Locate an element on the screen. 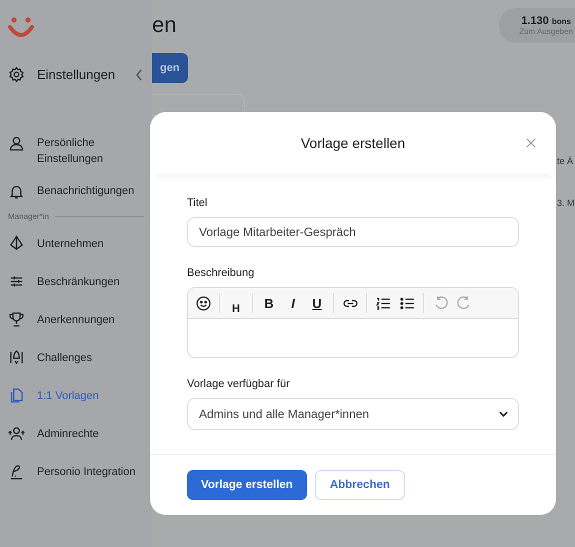 Image resolution: width=575 pixels, height=547 pixels. availability-dropdown: Admins und alle Manager*innen is located at coordinates (353, 414).